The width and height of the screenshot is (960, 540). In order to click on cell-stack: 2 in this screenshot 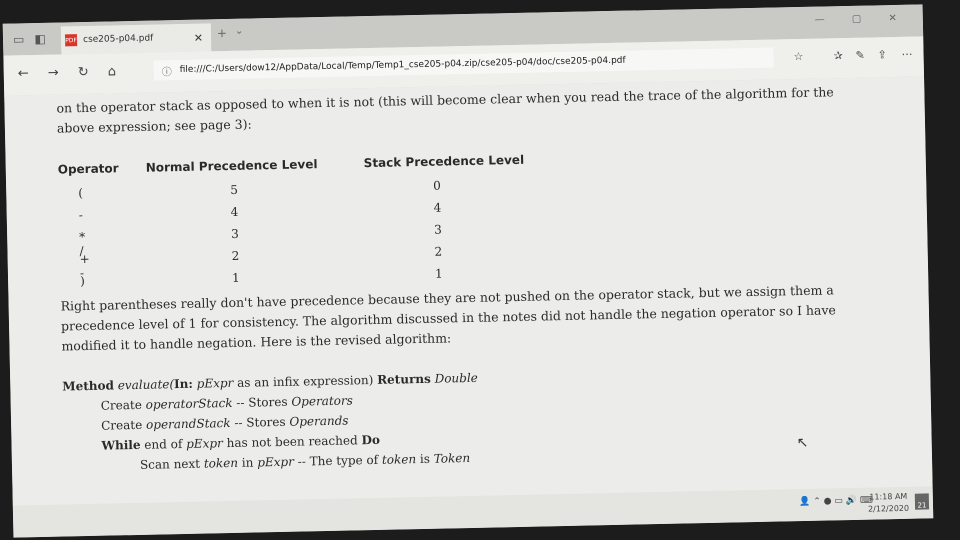, I will do `click(438, 251)`.